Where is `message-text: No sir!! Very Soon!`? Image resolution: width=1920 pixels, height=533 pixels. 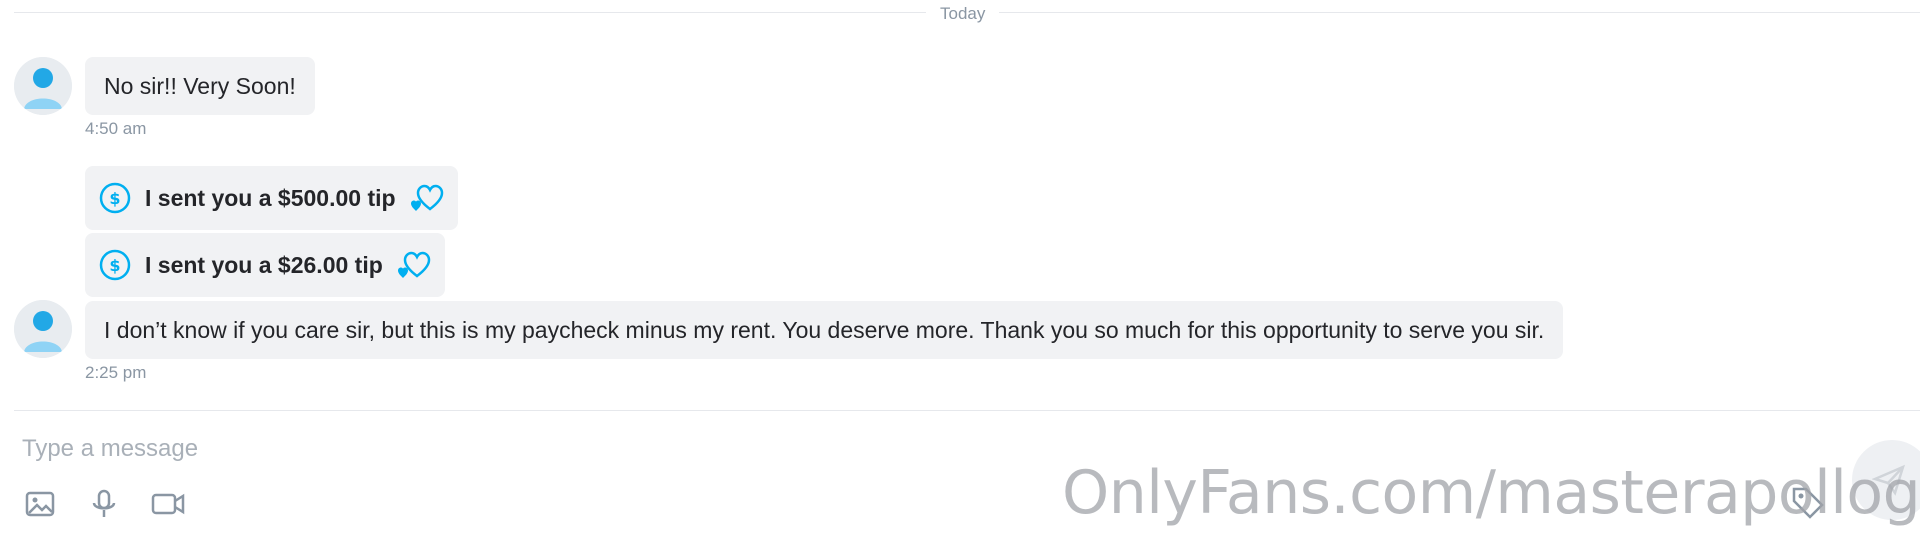 message-text: No sir!! Very Soon! is located at coordinates (200, 86).